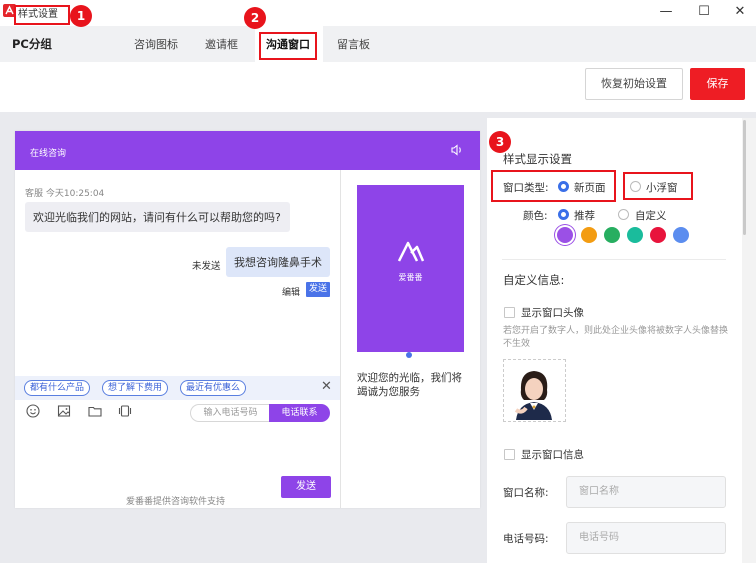  What do you see at coordinates (535, 216) in the screenshot?
I see `color-label: 颜色:` at bounding box center [535, 216].